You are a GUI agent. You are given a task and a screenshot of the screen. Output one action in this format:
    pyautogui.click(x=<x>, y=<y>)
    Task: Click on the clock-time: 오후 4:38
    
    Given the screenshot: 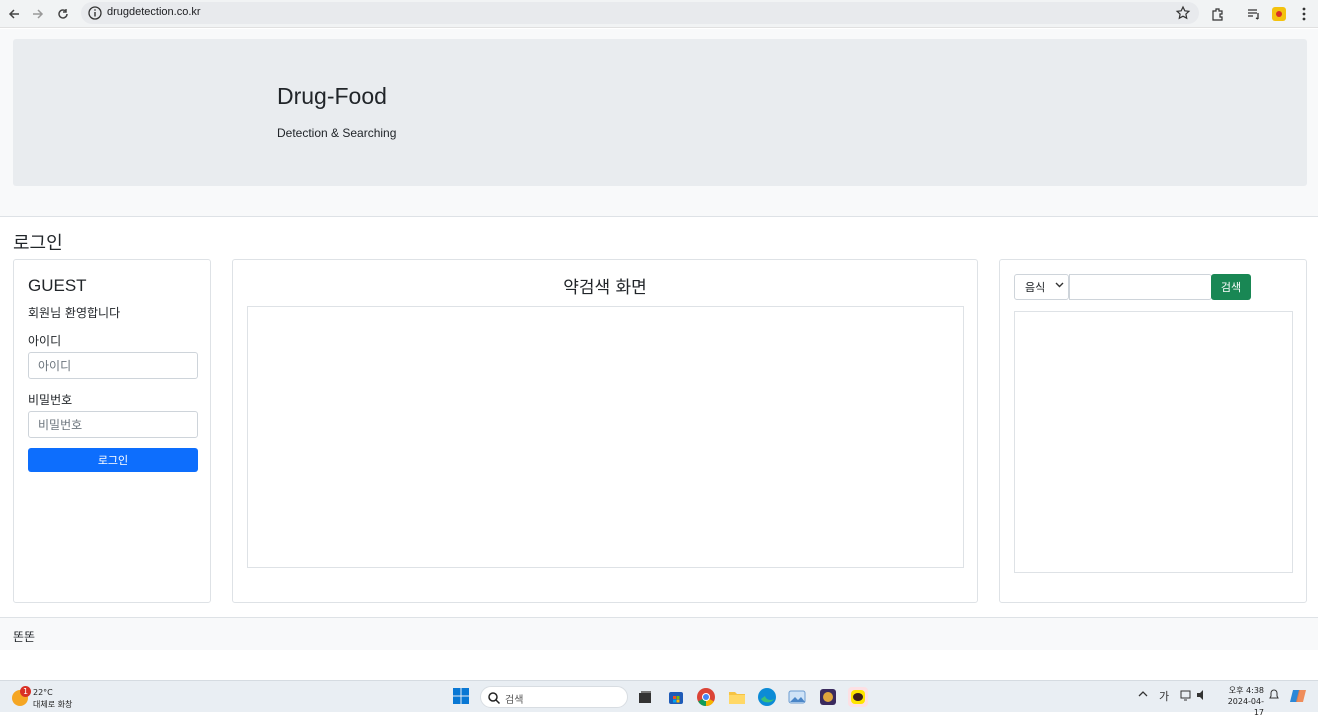 What is the action you would take?
    pyautogui.click(x=1246, y=690)
    